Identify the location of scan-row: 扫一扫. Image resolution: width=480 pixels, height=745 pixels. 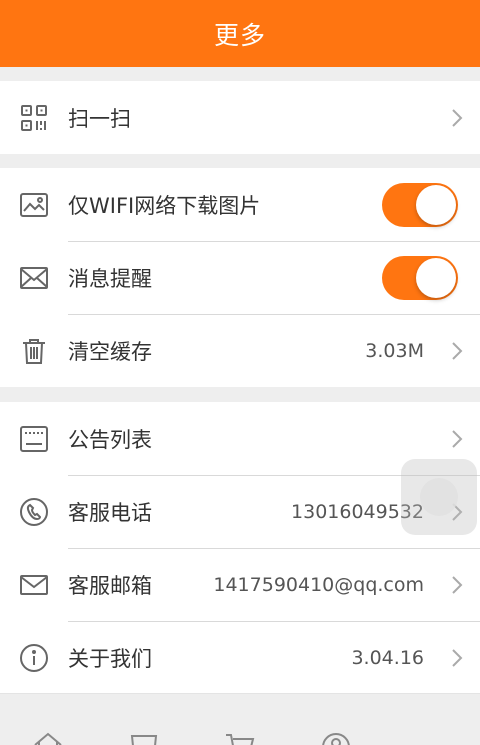
(240, 117).